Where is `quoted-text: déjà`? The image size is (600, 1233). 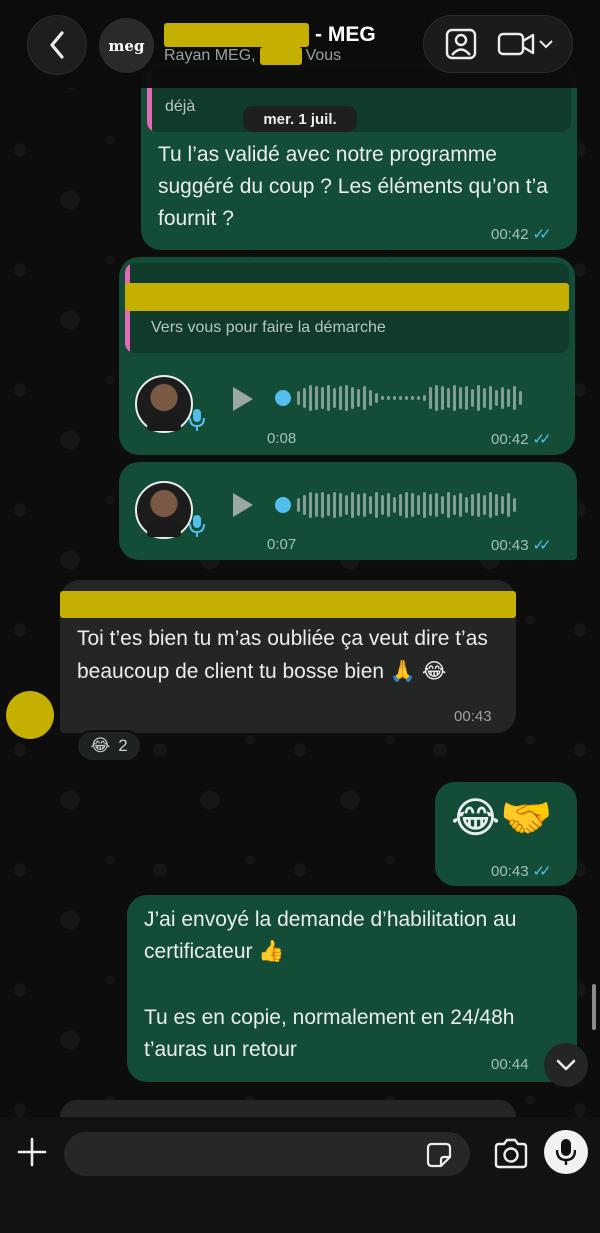
quoted-text: déjà is located at coordinates (180, 106).